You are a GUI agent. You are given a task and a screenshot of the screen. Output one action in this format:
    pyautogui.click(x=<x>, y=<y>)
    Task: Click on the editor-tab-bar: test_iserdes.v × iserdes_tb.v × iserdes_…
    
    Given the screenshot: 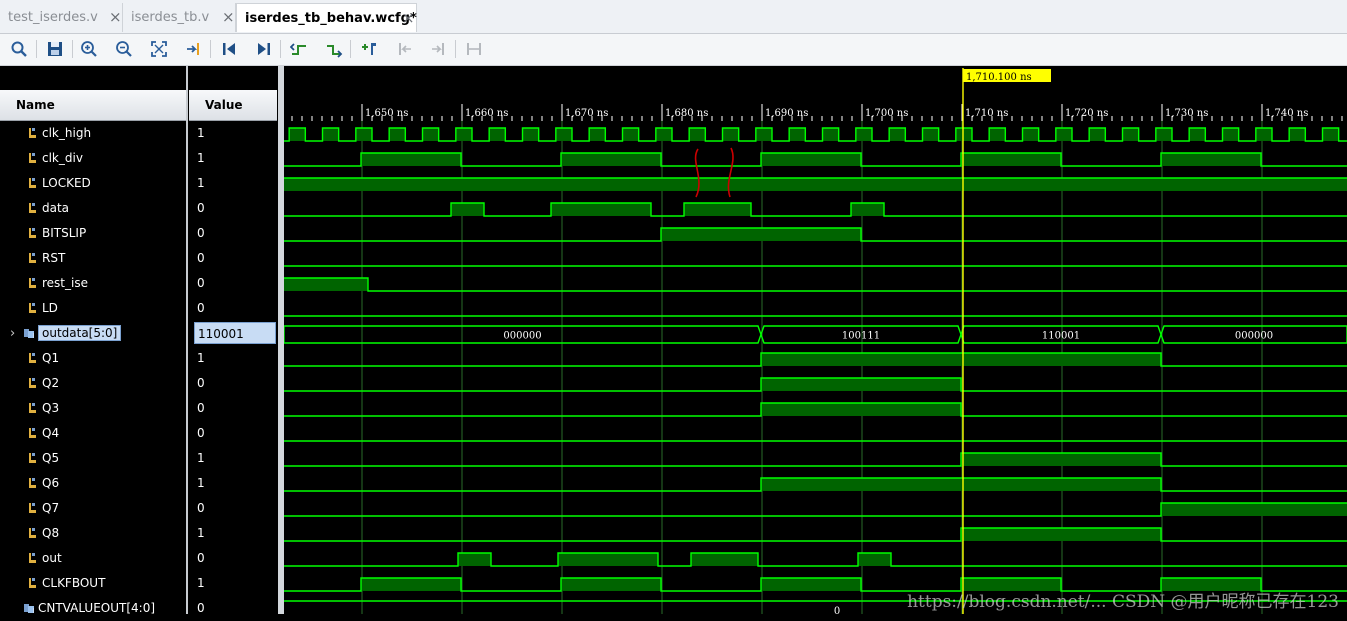 What is the action you would take?
    pyautogui.click(x=673, y=17)
    